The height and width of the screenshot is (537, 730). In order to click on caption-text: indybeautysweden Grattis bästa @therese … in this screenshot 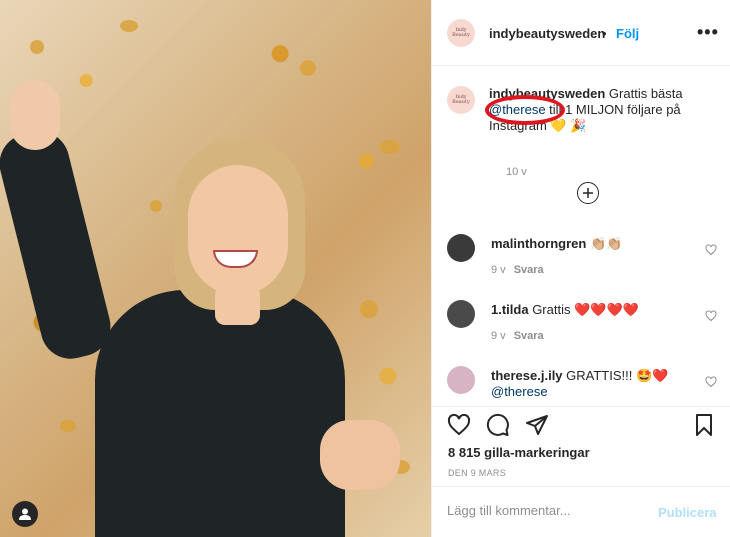, I will do `click(594, 110)`.